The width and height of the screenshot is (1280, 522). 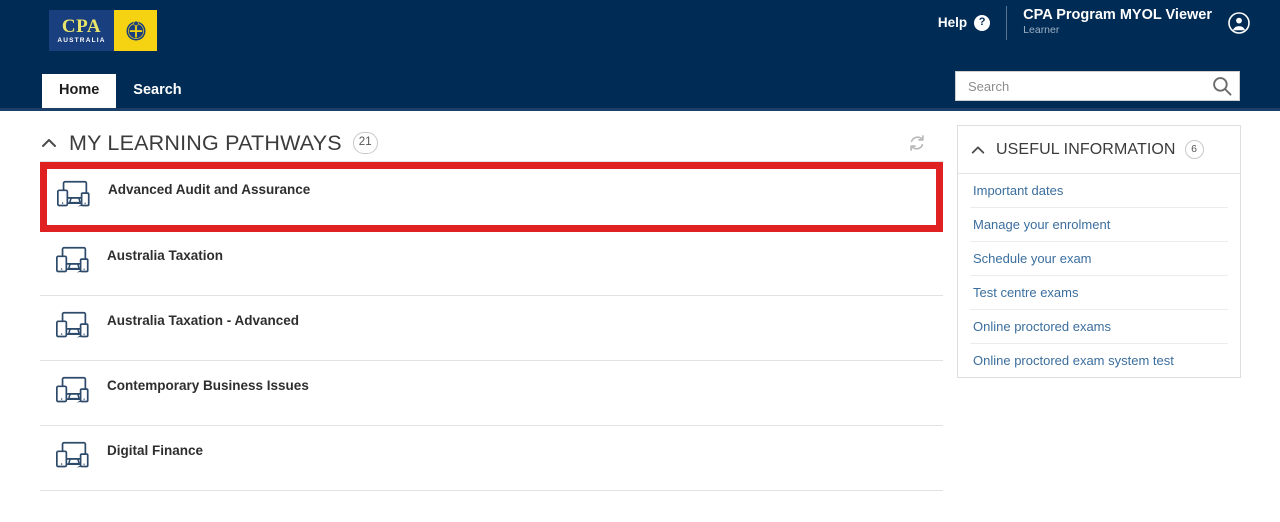 I want to click on pathways-count-badge: 21, so click(x=365, y=143).